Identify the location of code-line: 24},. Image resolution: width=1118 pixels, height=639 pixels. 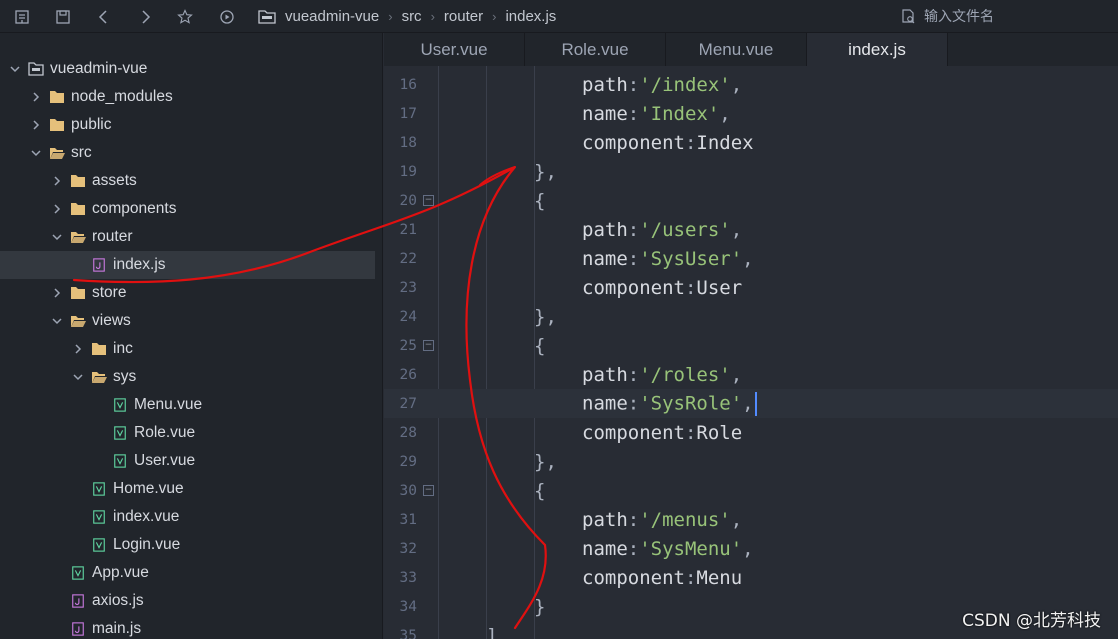
(751, 316).